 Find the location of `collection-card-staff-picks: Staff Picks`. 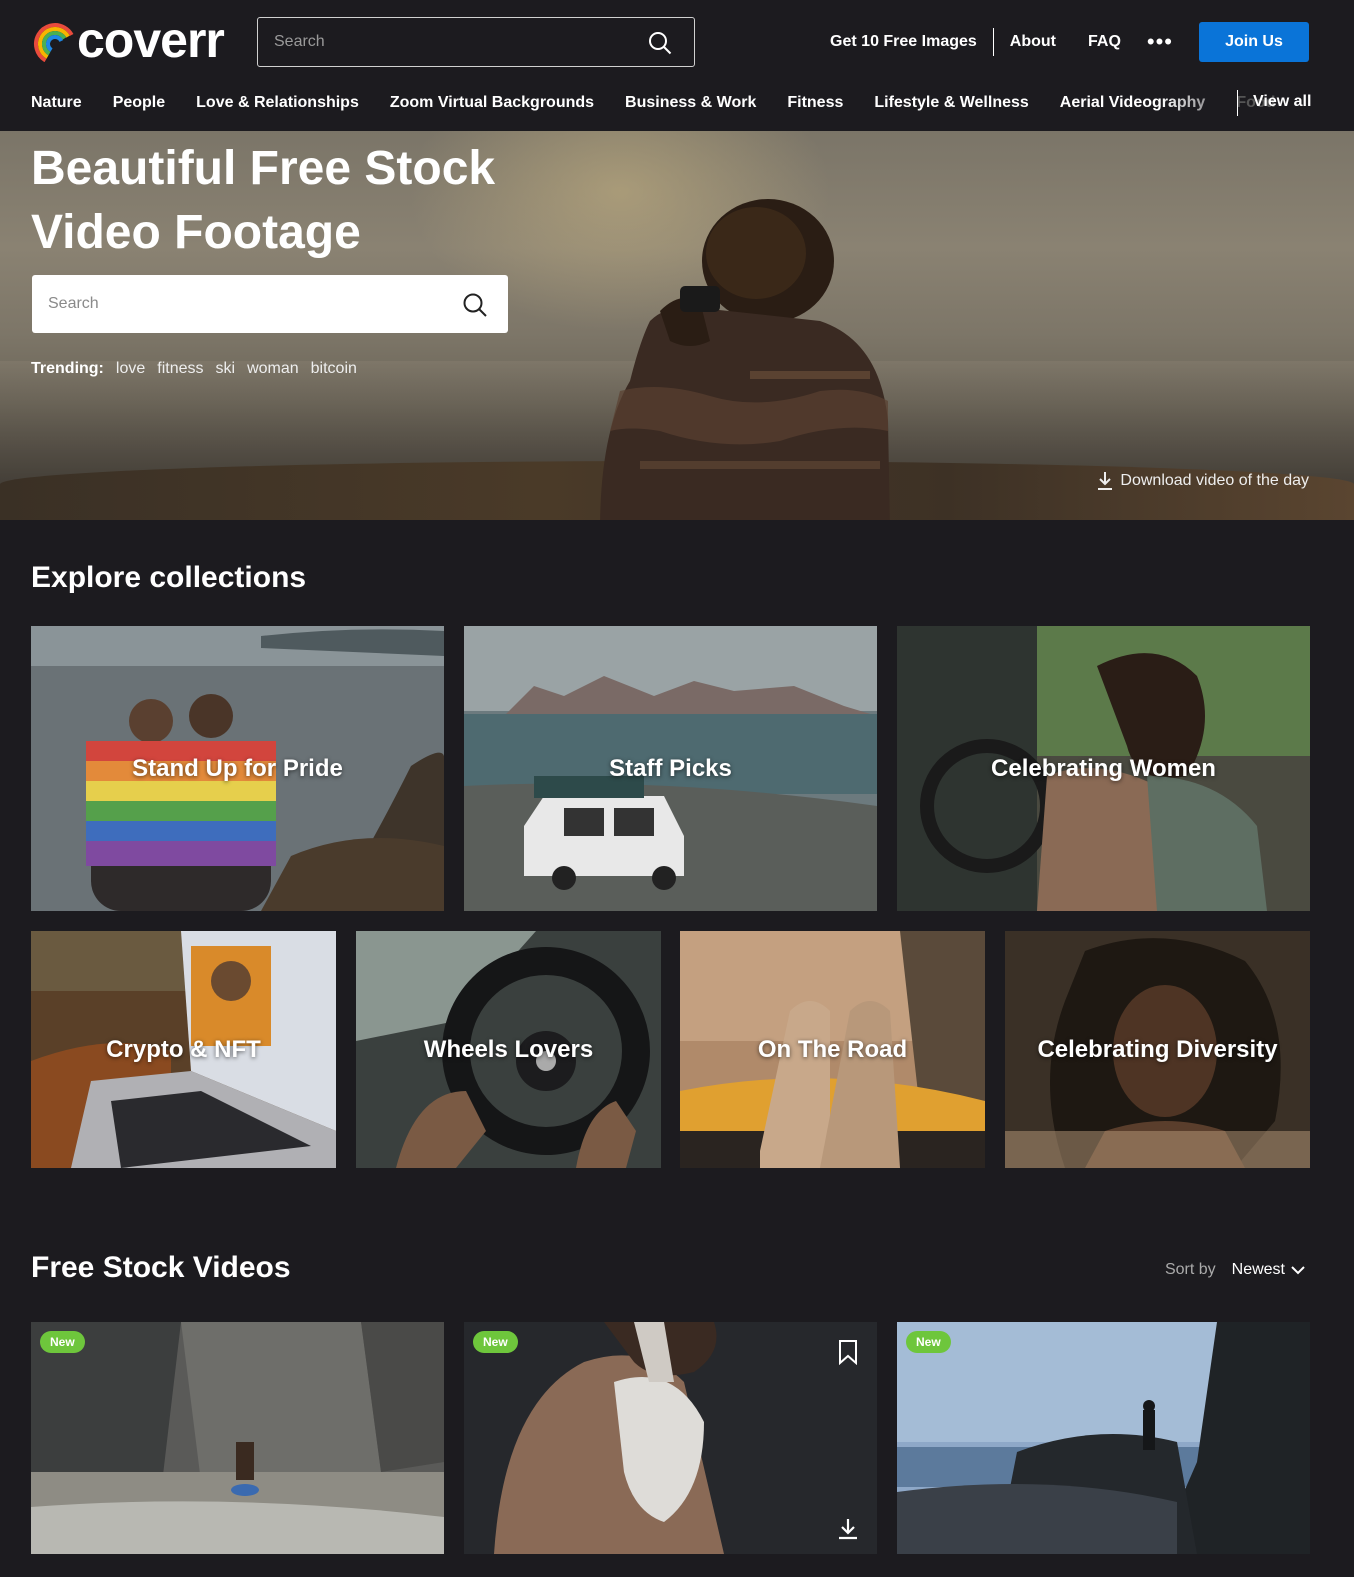

collection-card-staff-picks: Staff Picks is located at coordinates (670, 768).